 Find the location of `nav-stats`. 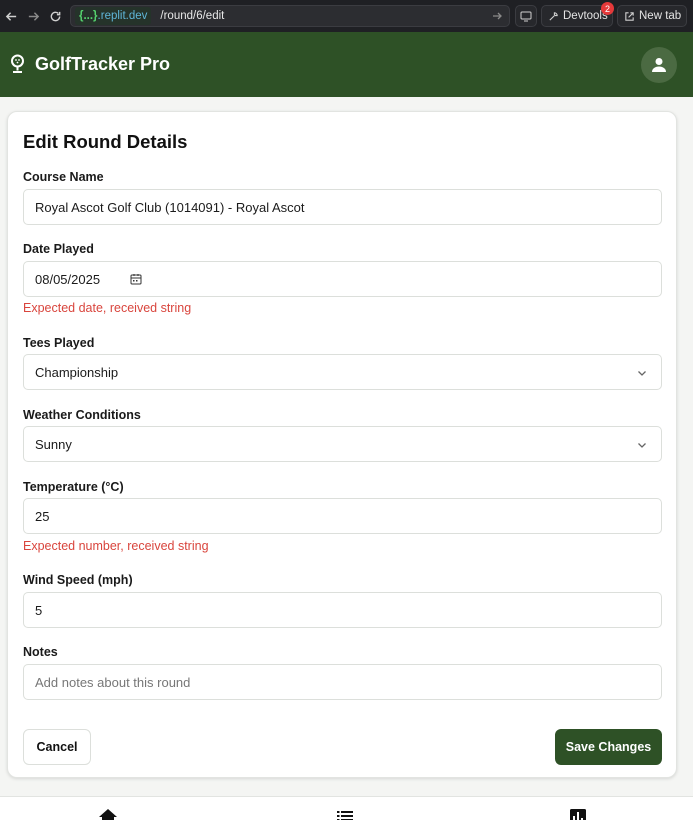

nav-stats is located at coordinates (578, 813).